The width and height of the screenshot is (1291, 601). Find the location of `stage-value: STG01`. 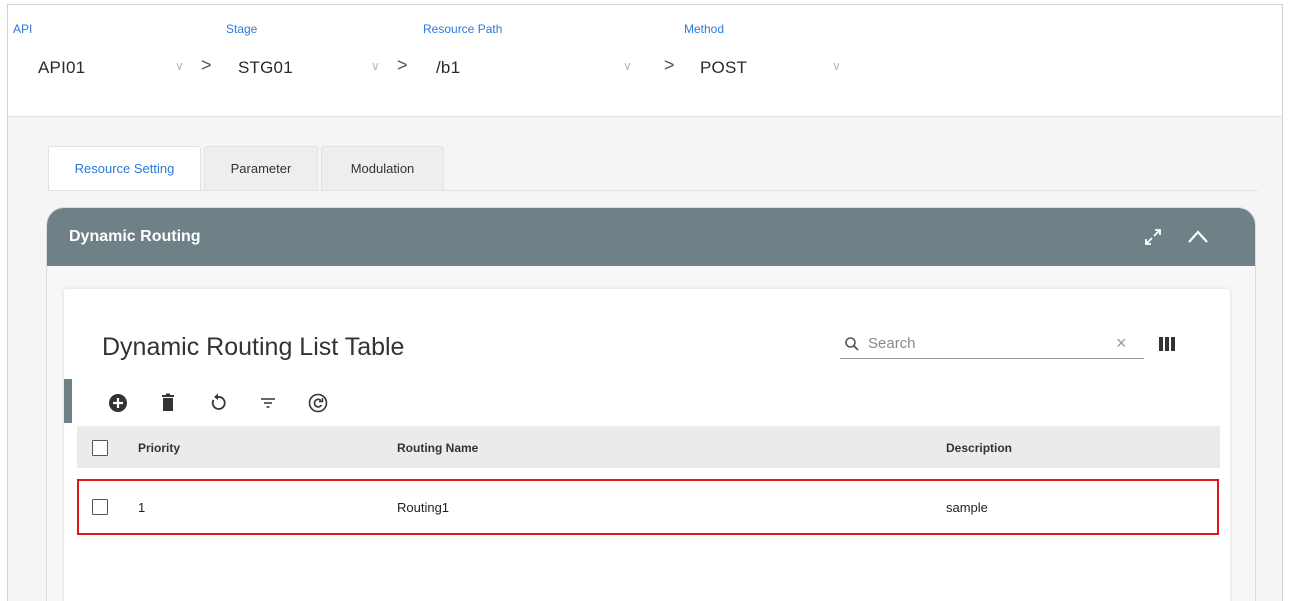

stage-value: STG01 is located at coordinates (265, 67).